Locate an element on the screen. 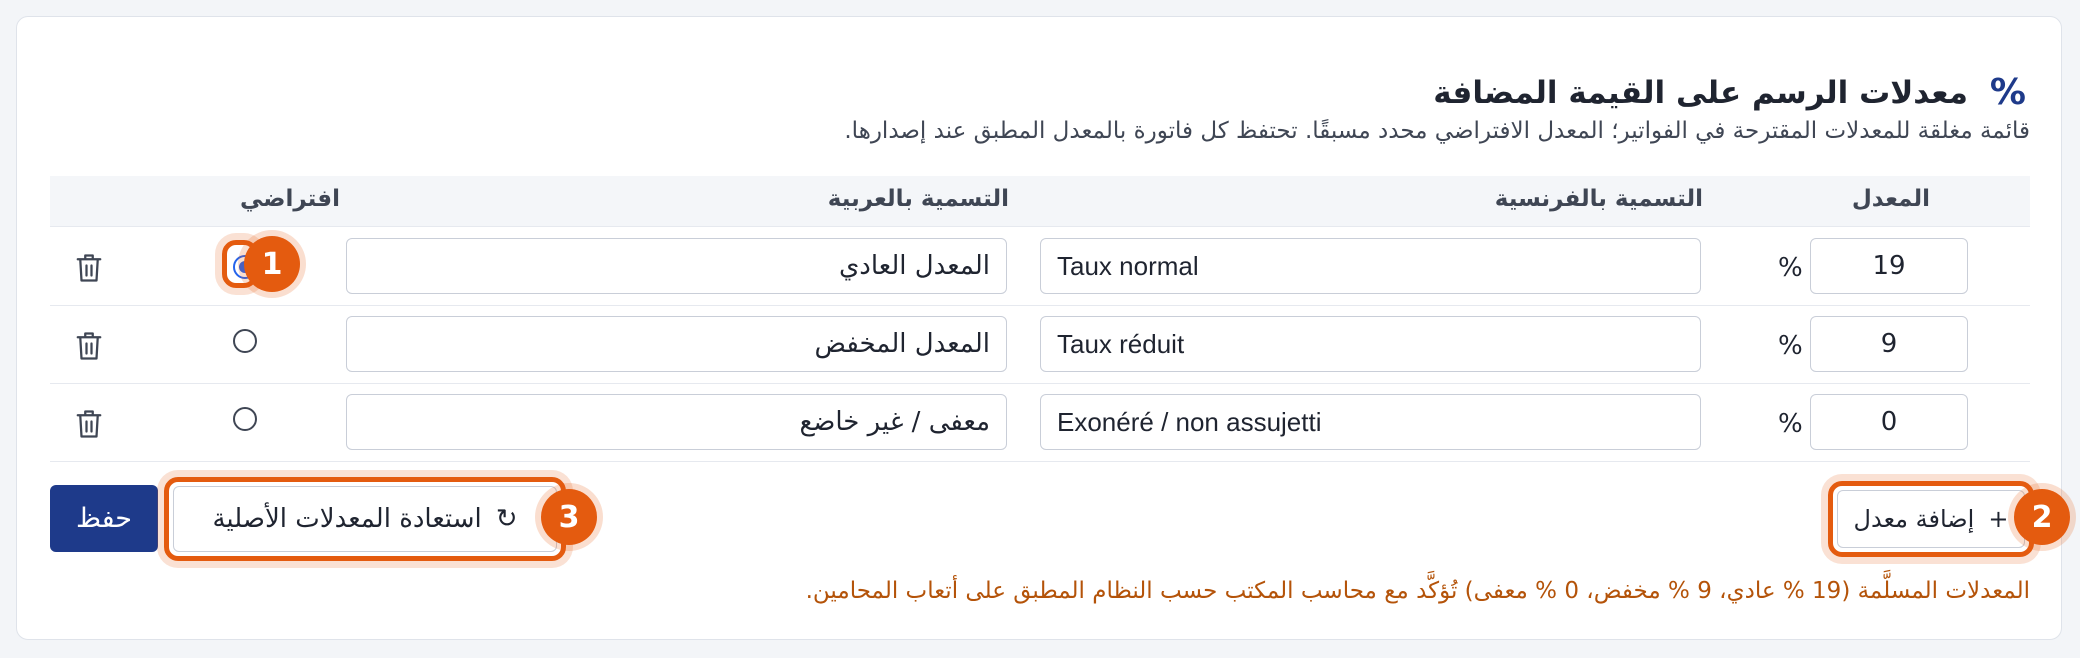 This screenshot has width=2080, height=658. annotation-badge-3: 3 is located at coordinates (569, 517).